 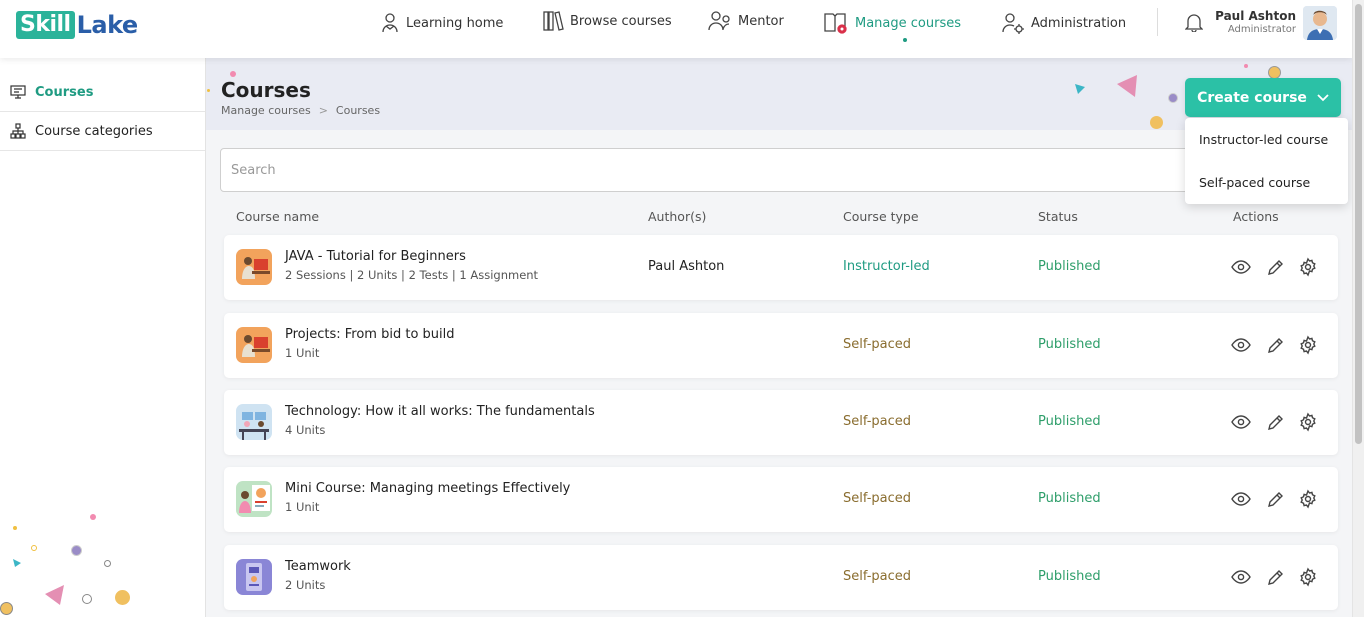 I want to click on sidebar-item-course-categories: Course categories, so click(x=102, y=131).